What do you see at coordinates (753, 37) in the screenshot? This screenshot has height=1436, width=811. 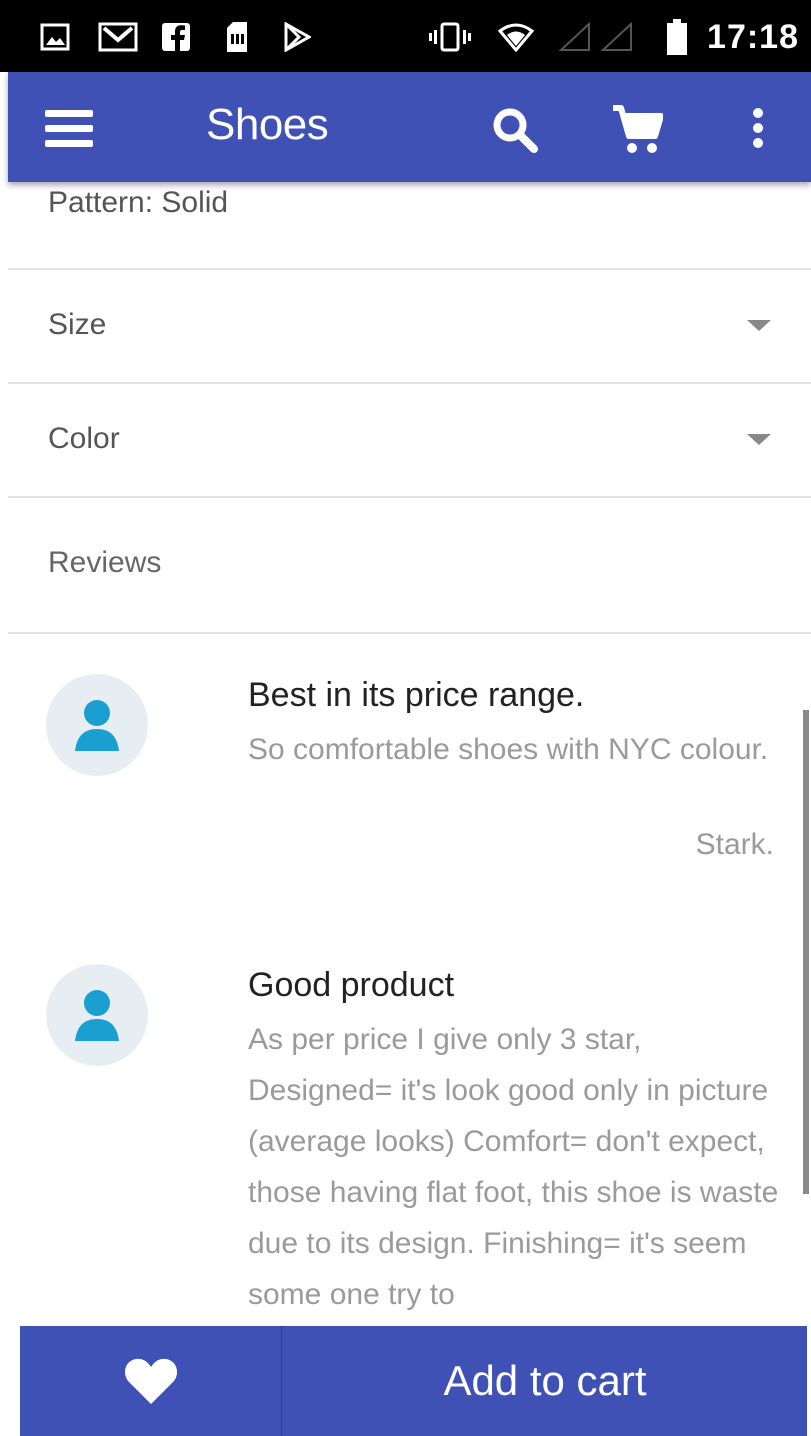 I see `clock: 17:18` at bounding box center [753, 37].